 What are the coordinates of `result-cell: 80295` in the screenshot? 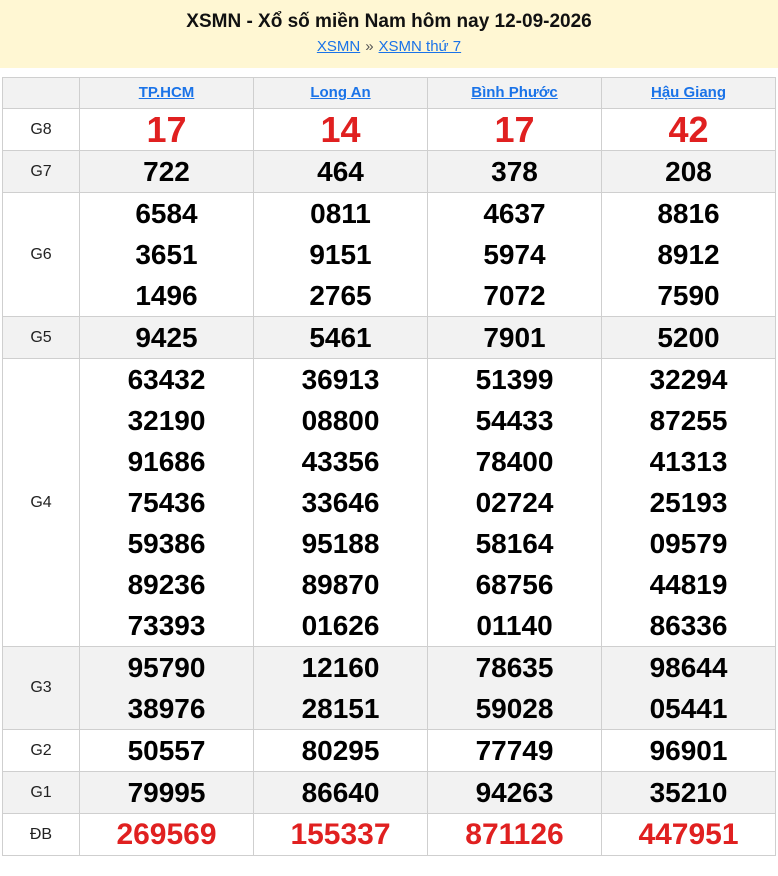 It's located at (340, 750).